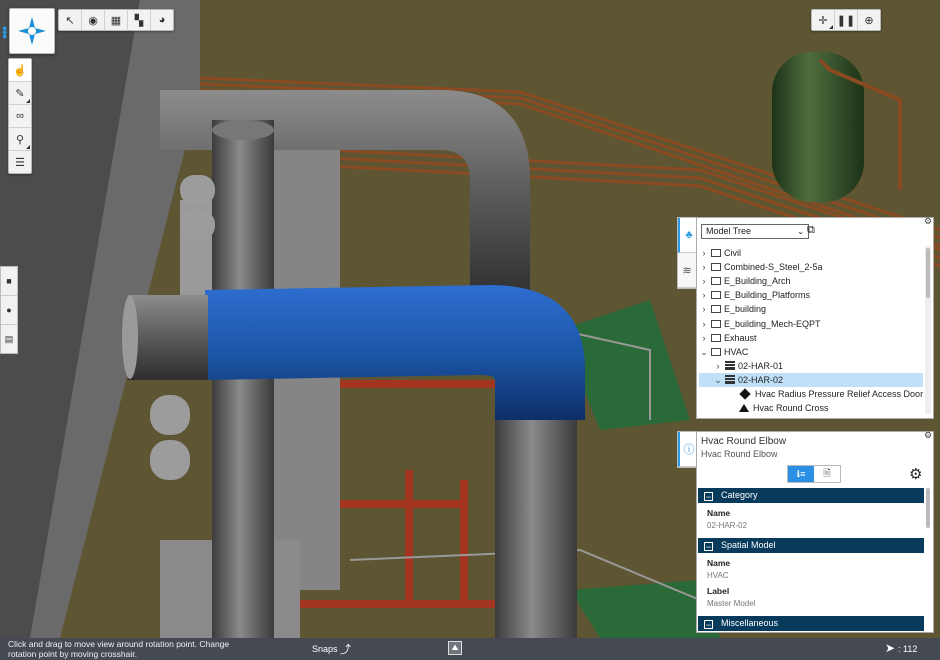 The height and width of the screenshot is (660, 940). I want to click on cursor-icon: ➤, so click(890, 648).